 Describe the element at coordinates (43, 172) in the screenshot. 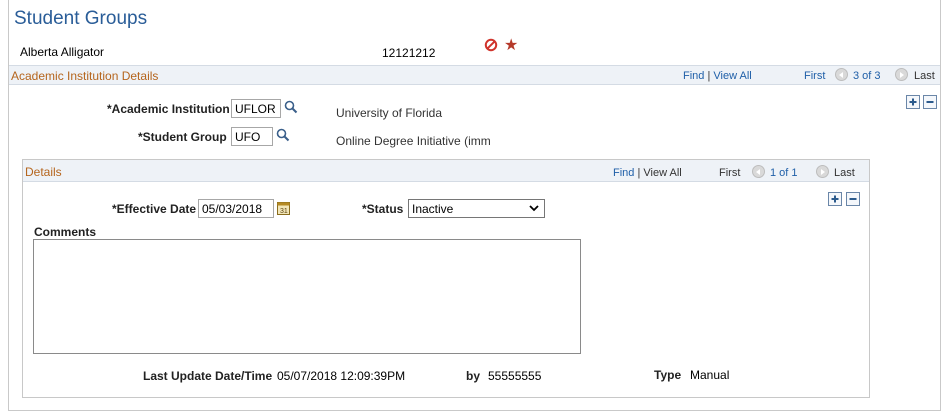

I see `details-section-header: Details` at that location.